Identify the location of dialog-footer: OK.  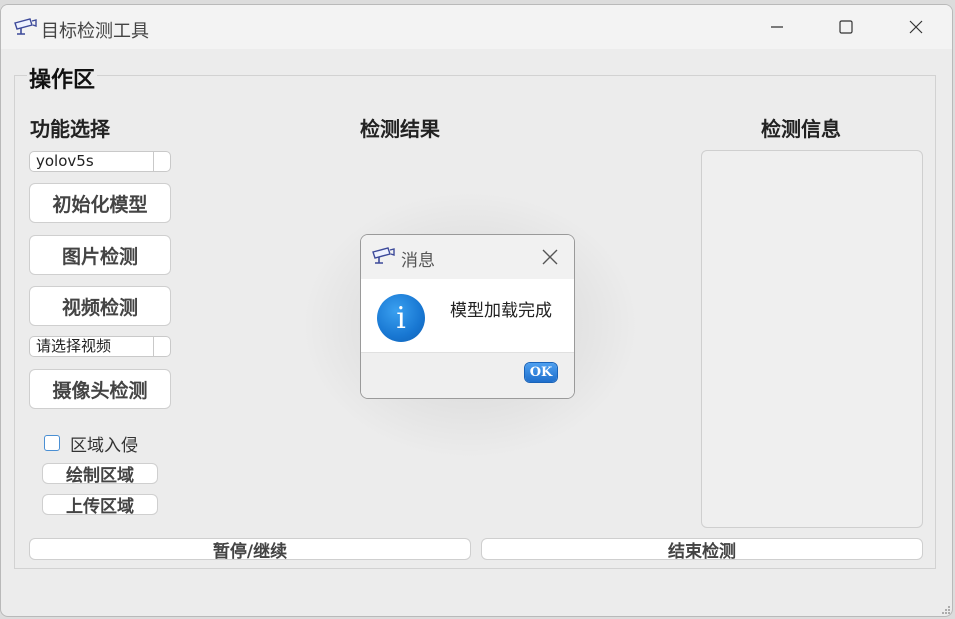
(467, 375).